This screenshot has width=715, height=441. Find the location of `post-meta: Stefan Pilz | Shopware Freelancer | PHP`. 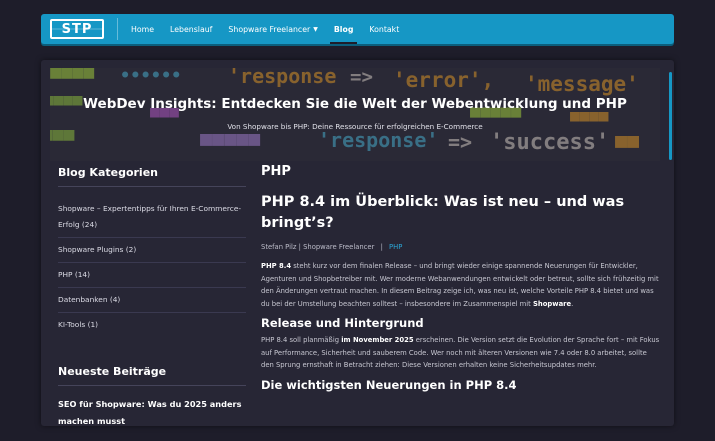

post-meta: Stefan Pilz | Shopware Freelancer | PHP is located at coordinates (461, 247).